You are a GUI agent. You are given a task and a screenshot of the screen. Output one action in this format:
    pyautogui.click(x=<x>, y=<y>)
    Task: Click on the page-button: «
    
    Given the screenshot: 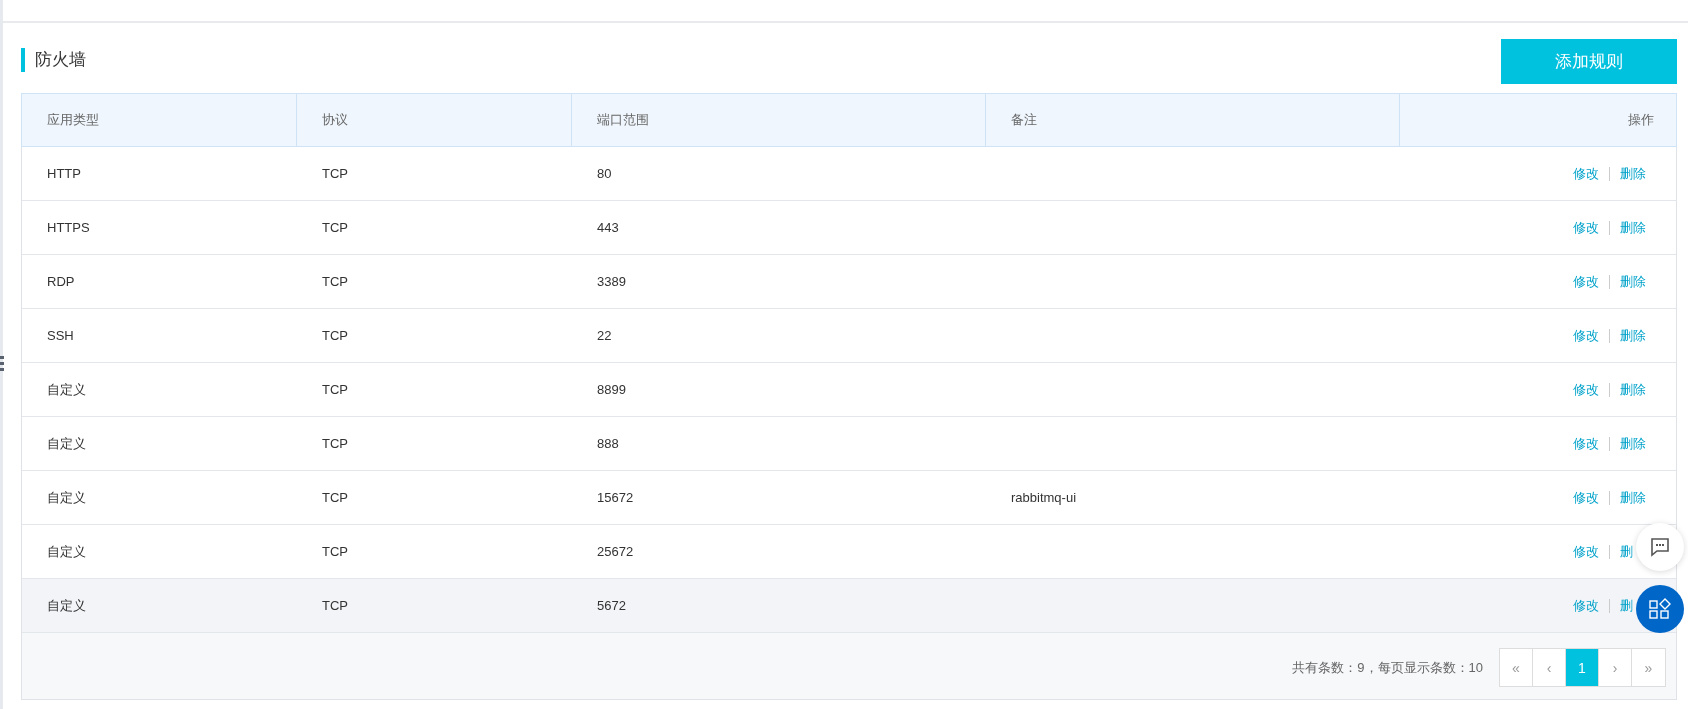 What is the action you would take?
    pyautogui.click(x=1516, y=667)
    